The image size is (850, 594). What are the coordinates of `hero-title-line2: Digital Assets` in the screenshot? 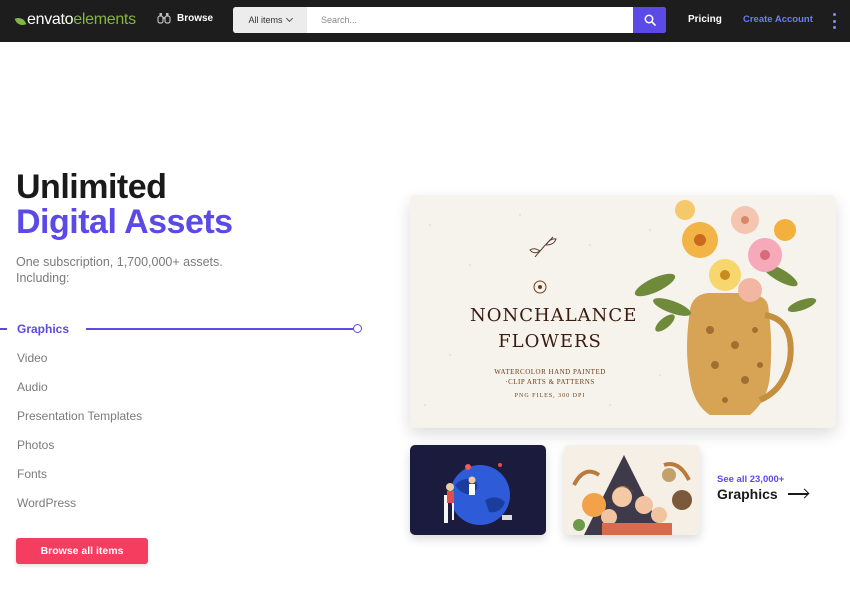 It's located at (124, 222).